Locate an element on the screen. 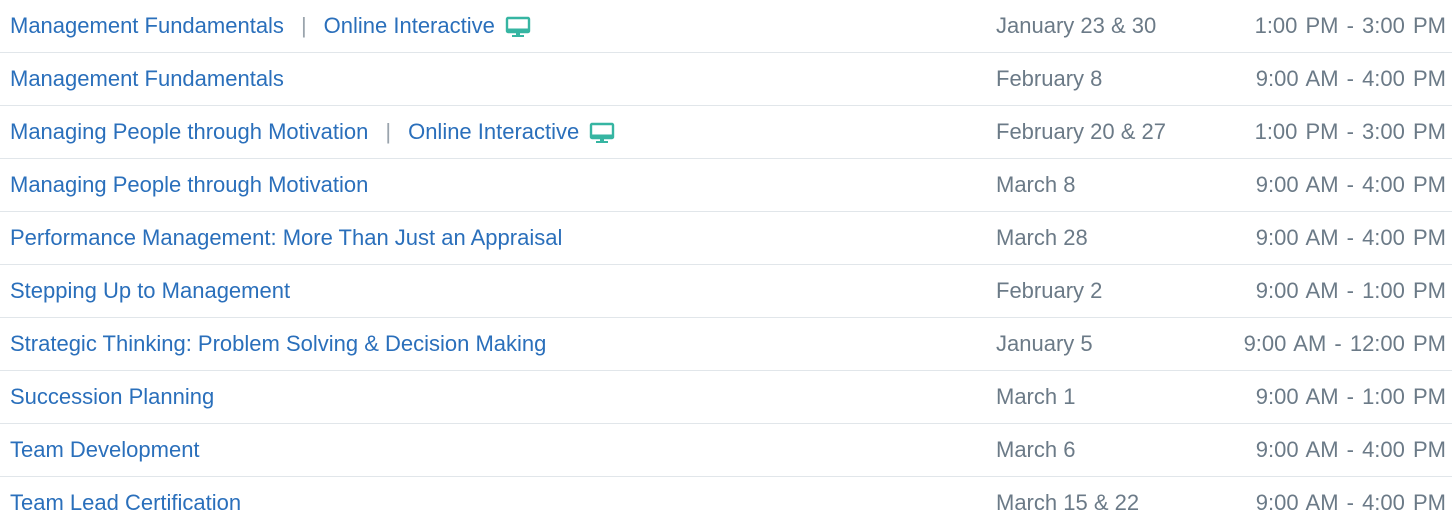 The width and height of the screenshot is (1452, 530). course-link: Succession Planning is located at coordinates (112, 397).